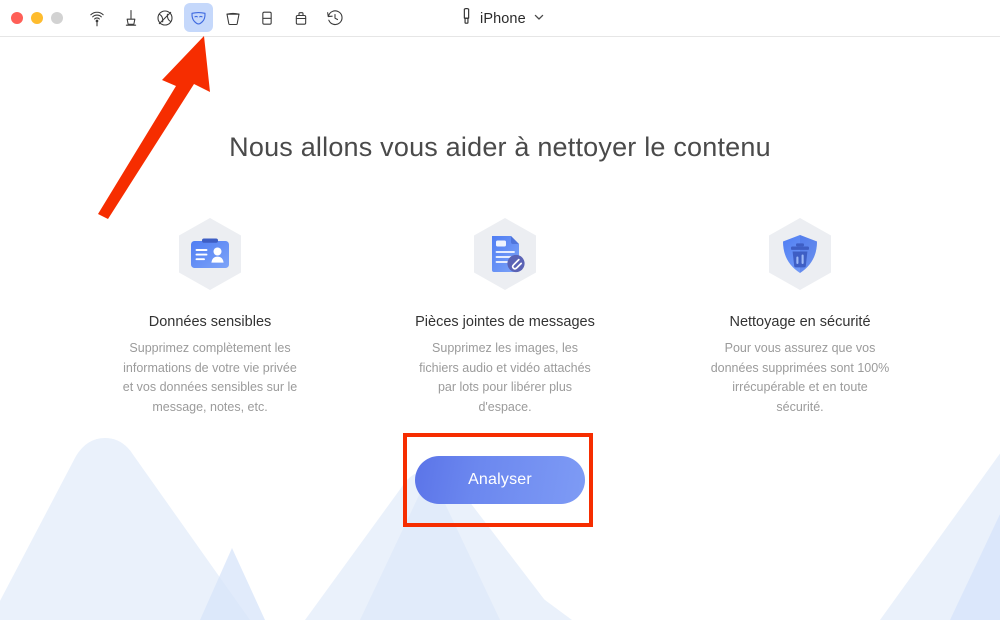 This screenshot has height=620, width=1000. I want to click on minimize-button, so click(37, 18).